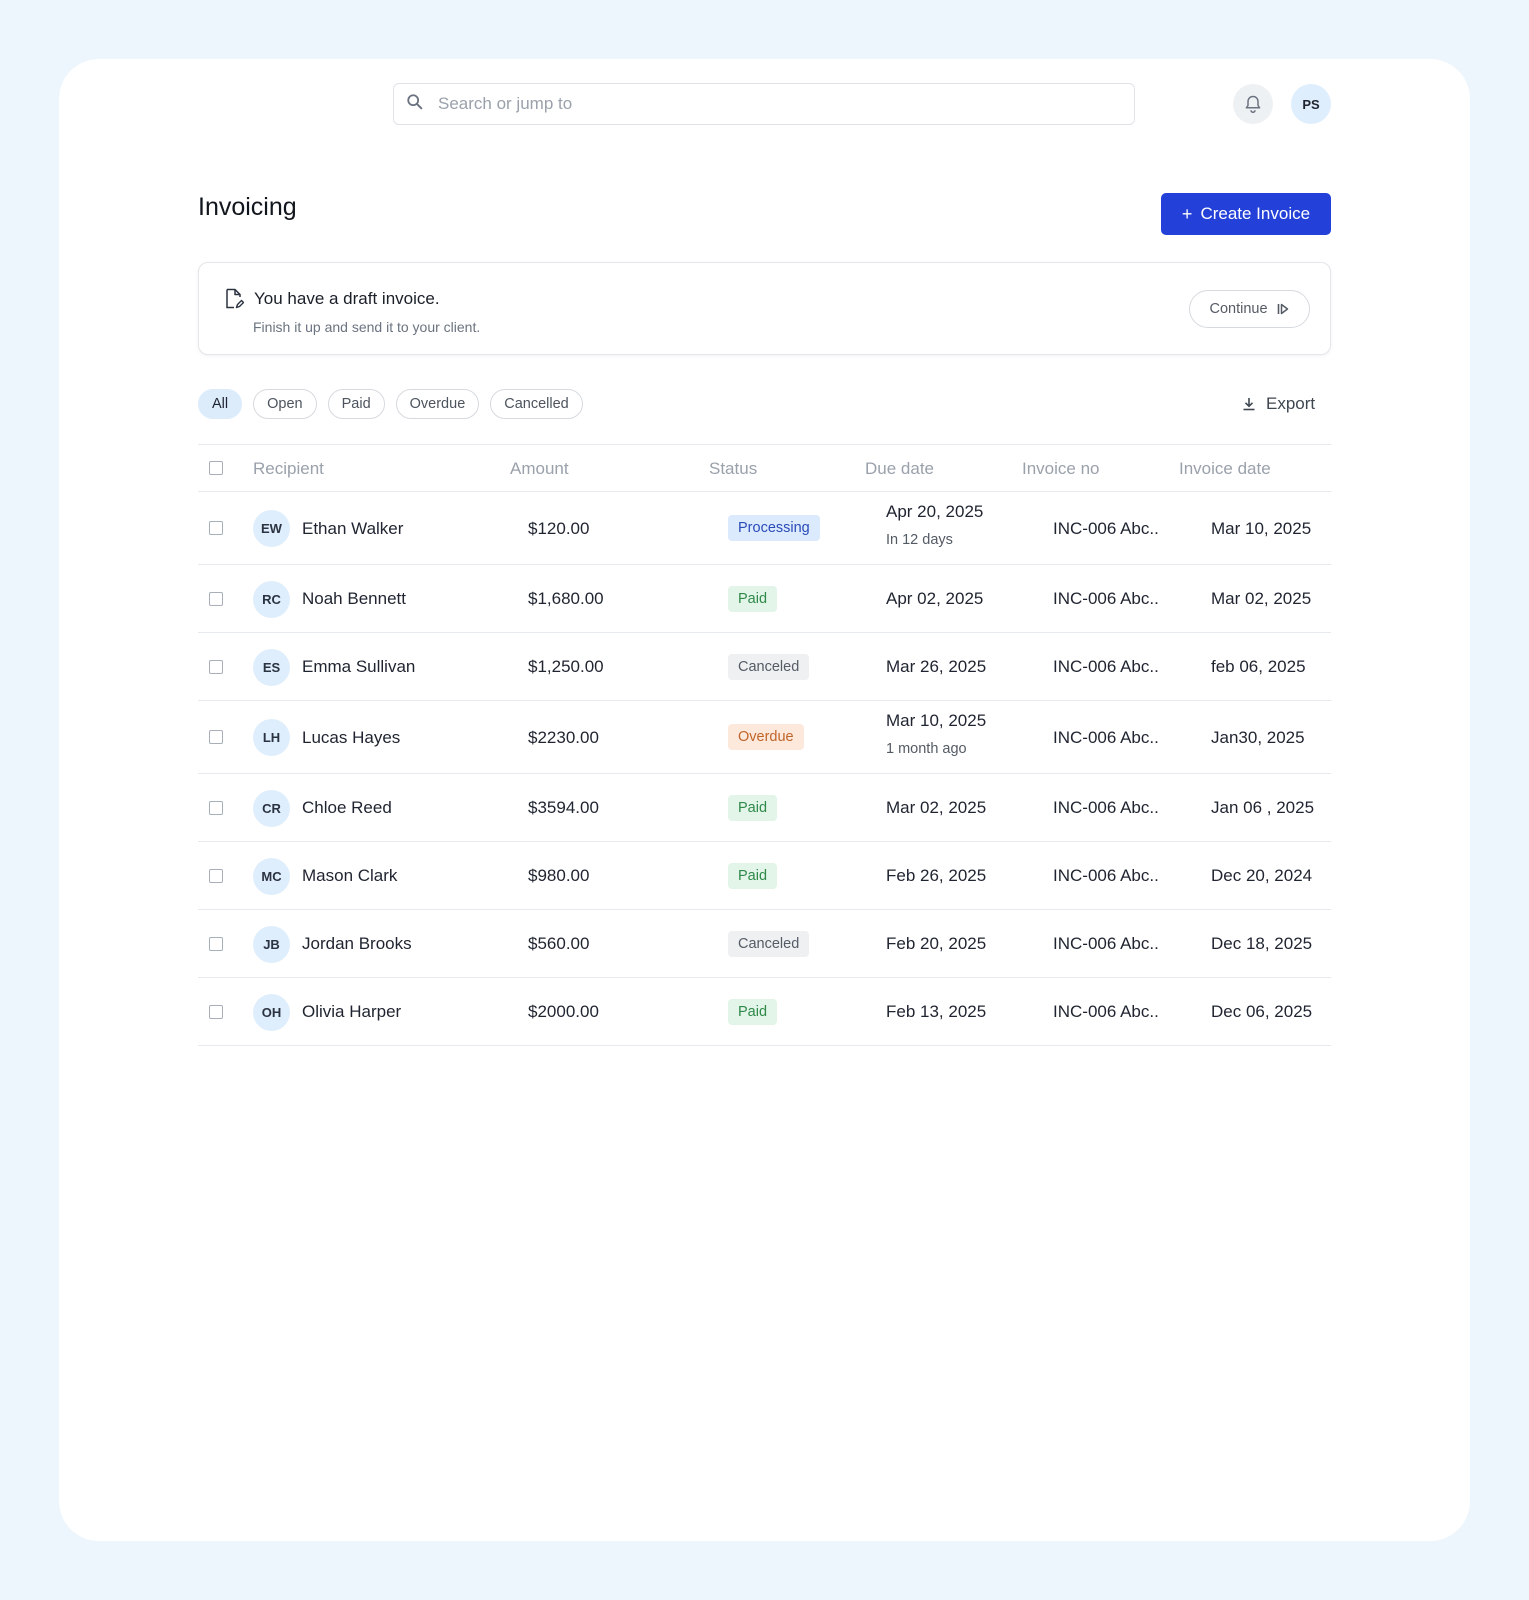 The width and height of the screenshot is (1529, 1600). Describe the element at coordinates (1258, 666) in the screenshot. I see `invoice-date: feb 06, 2025` at that location.